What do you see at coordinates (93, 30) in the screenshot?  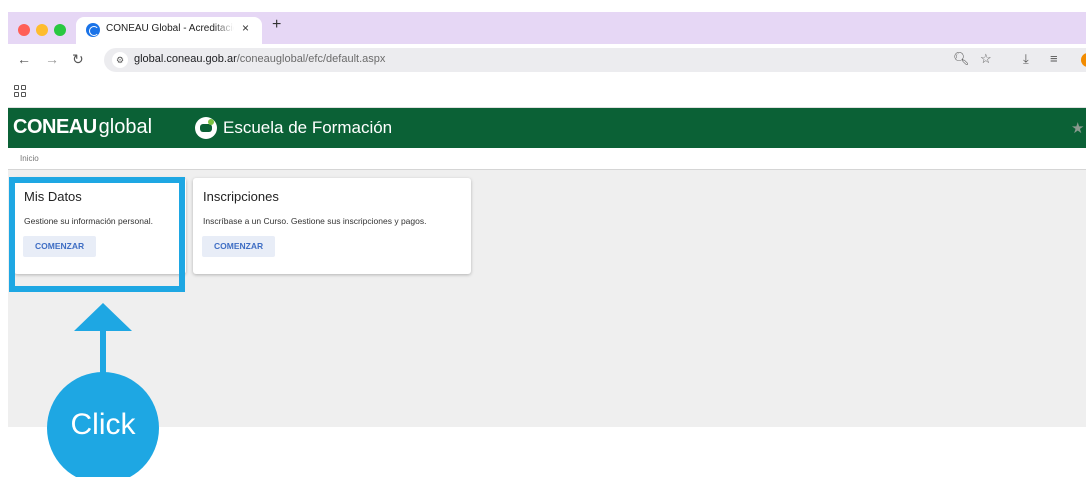 I see `globe-icon` at bounding box center [93, 30].